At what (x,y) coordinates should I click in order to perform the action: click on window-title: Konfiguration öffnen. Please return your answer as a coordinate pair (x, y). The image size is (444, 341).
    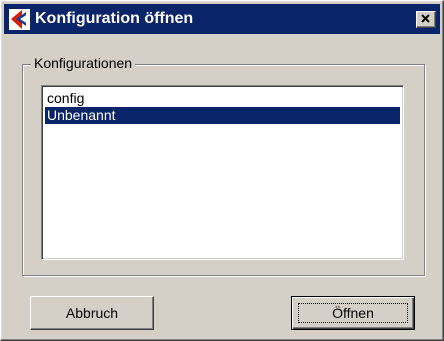
    Looking at the image, I should click on (114, 18).